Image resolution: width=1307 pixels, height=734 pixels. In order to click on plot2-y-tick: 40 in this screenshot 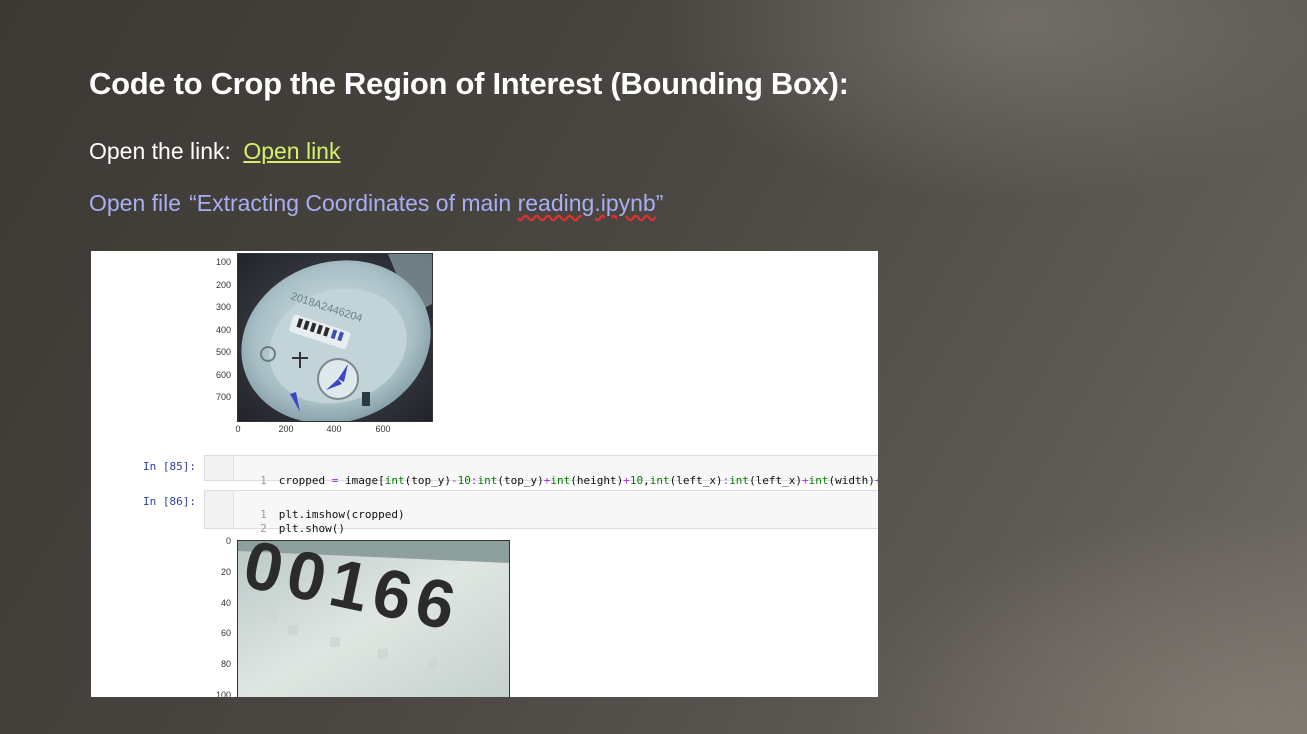, I will do `click(225, 602)`.